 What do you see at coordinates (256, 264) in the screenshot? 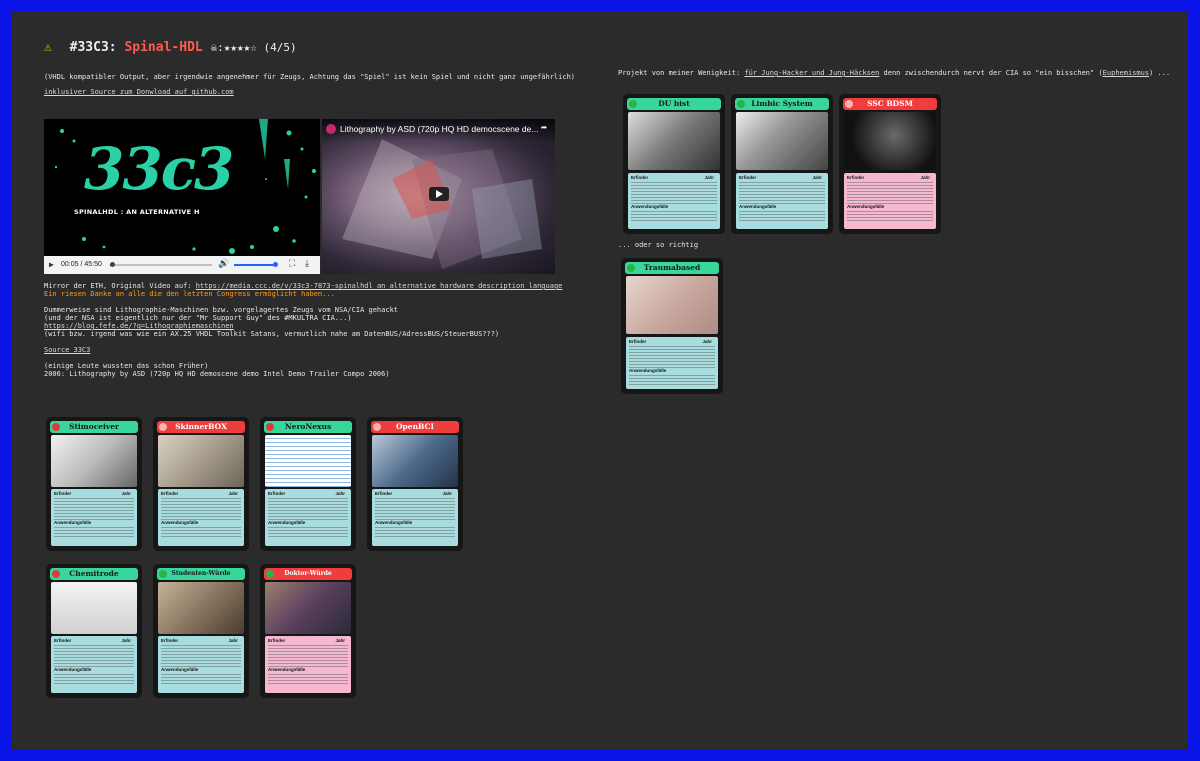
I see `volume-slider` at bounding box center [256, 264].